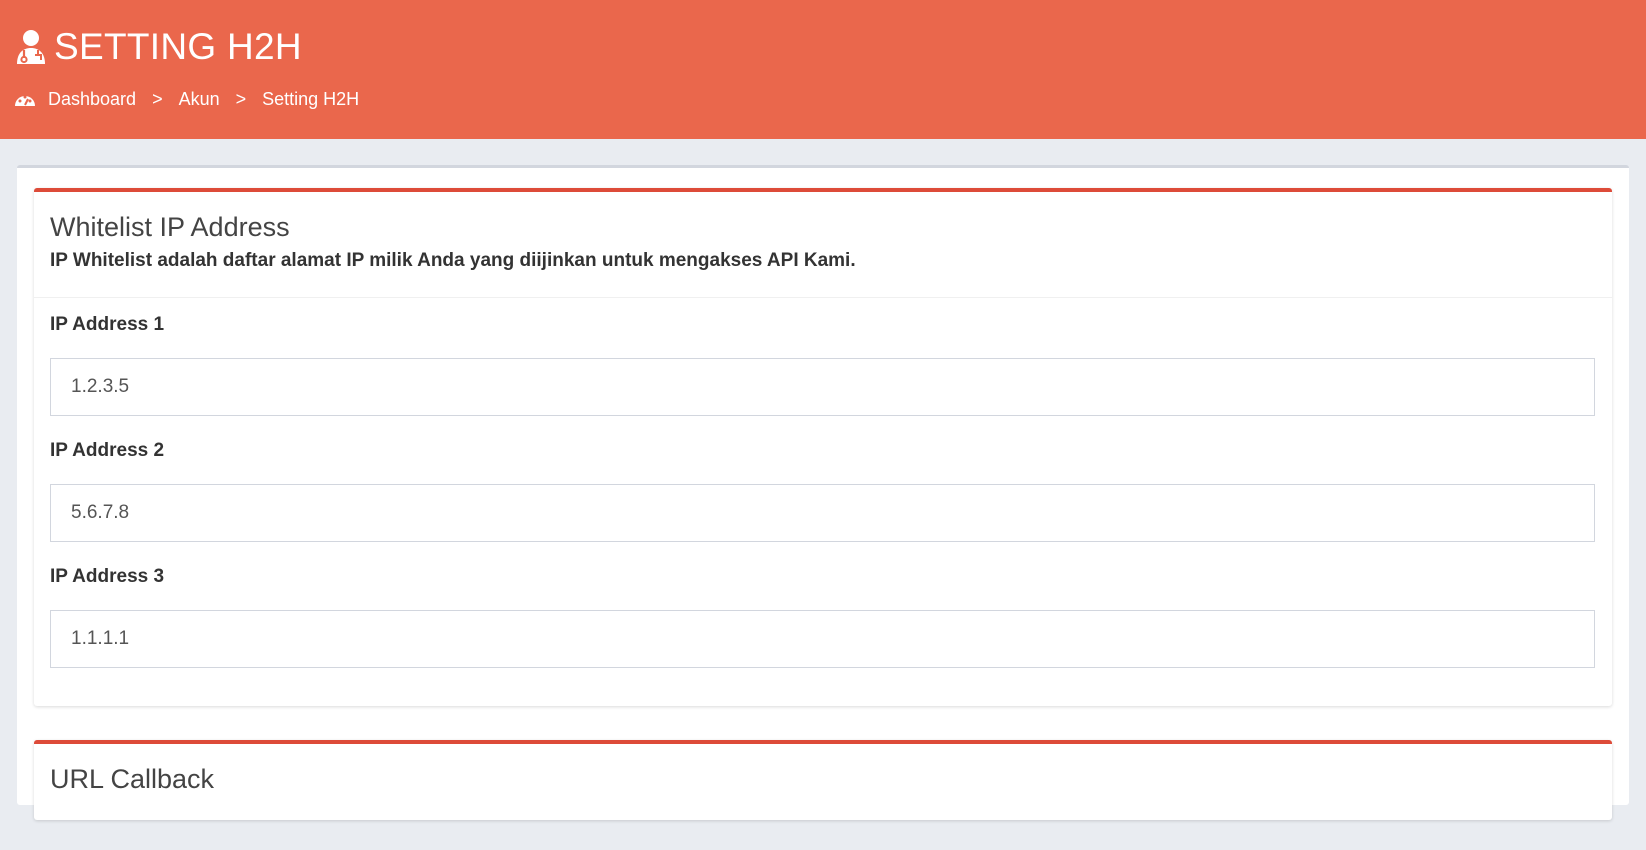 The width and height of the screenshot is (1646, 850). Describe the element at coordinates (25, 100) in the screenshot. I see `dashboard-gauge-icon` at that location.